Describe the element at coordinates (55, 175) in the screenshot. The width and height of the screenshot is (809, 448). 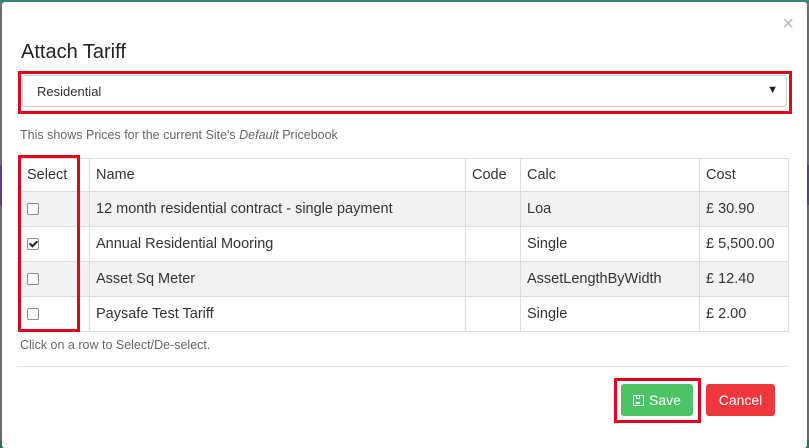
I see `header-select: Select` at that location.